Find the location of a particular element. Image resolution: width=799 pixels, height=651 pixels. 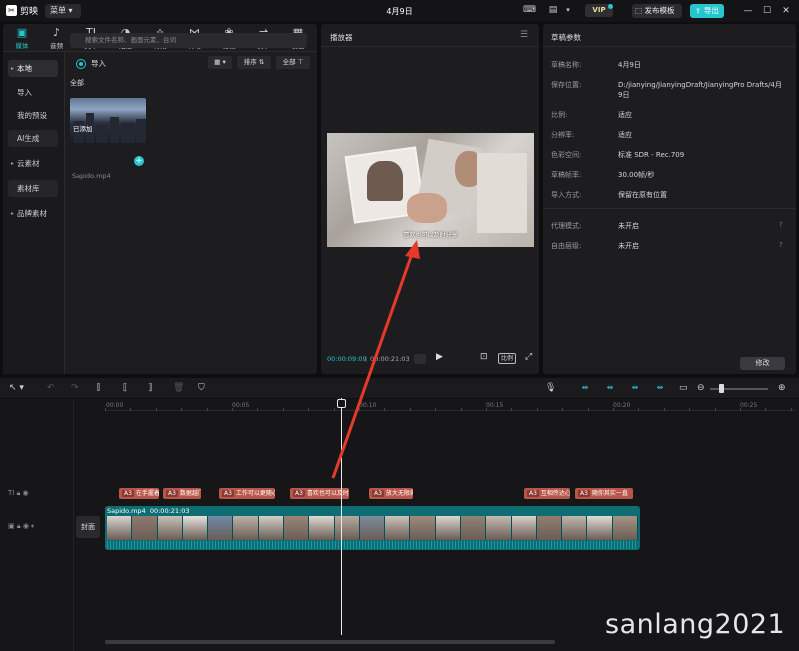

annotation-arrow-line is located at coordinates (373, 364).